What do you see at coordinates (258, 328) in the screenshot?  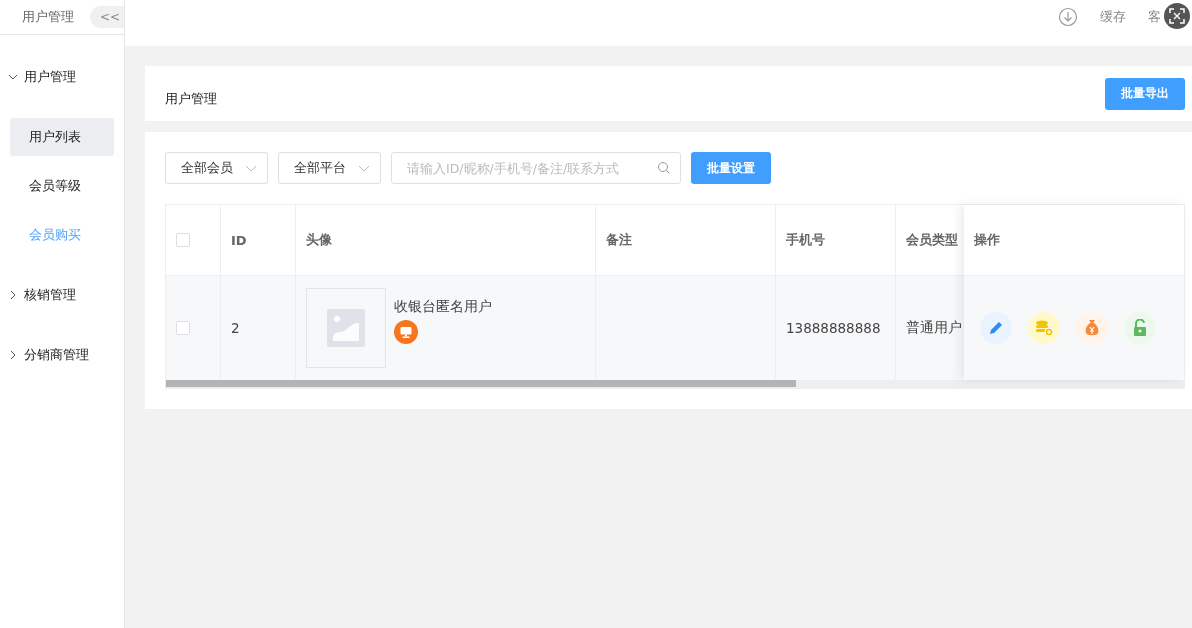 I see `table-cell: 2` at bounding box center [258, 328].